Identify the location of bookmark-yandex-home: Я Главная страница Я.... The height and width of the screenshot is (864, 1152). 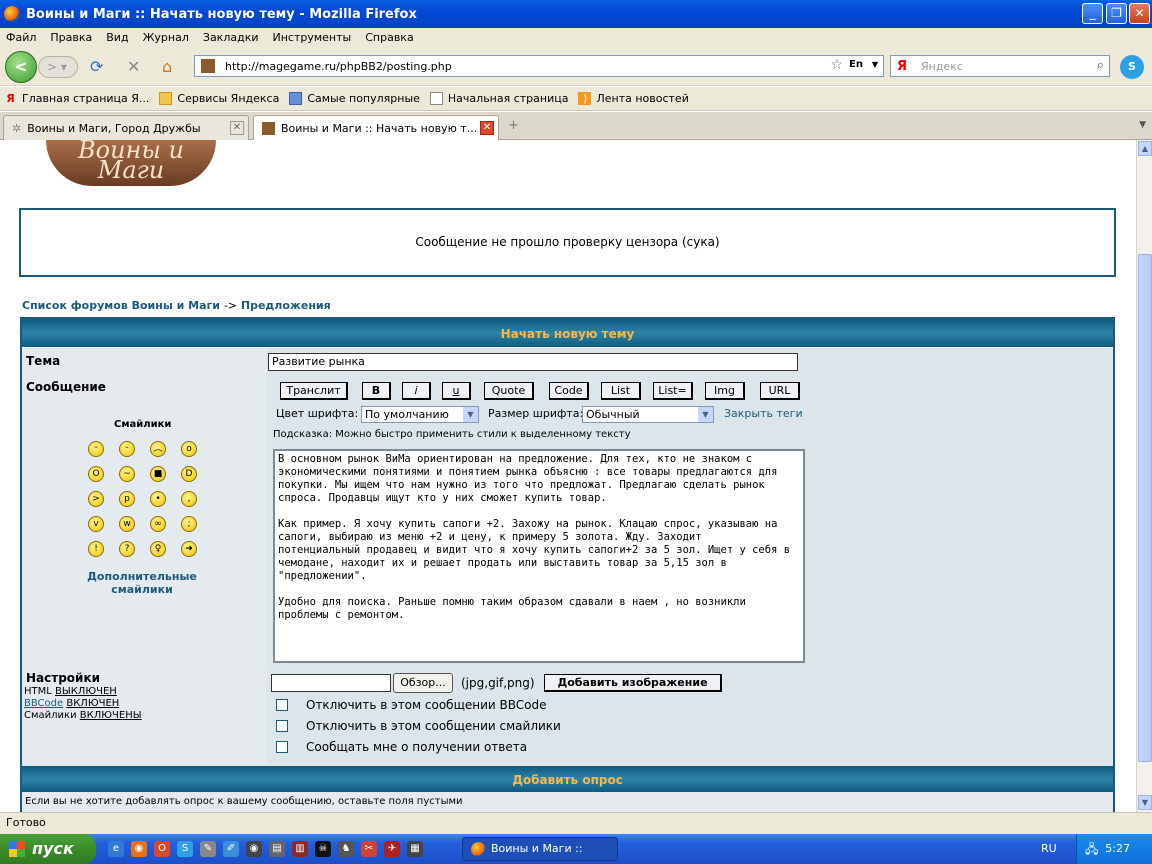
(76, 98).